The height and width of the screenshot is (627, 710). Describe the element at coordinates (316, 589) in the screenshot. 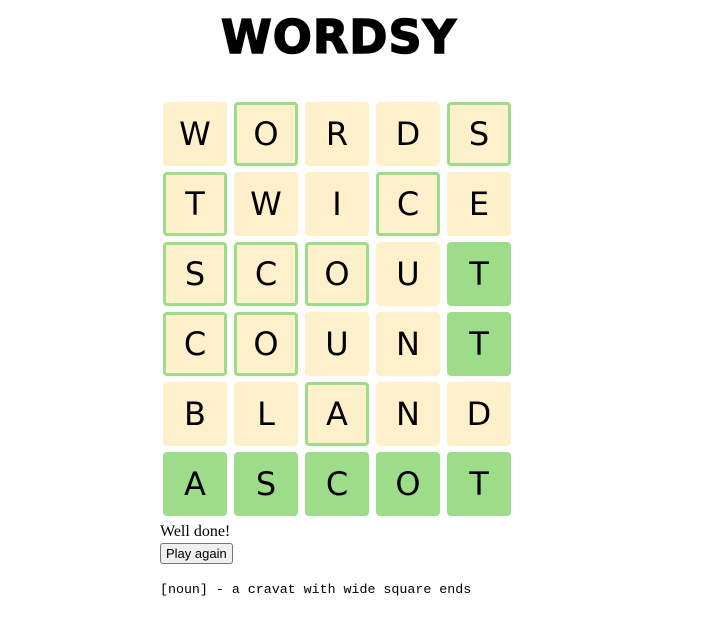

I see `word-definition: [noun] - a cravat with wide square ends` at that location.